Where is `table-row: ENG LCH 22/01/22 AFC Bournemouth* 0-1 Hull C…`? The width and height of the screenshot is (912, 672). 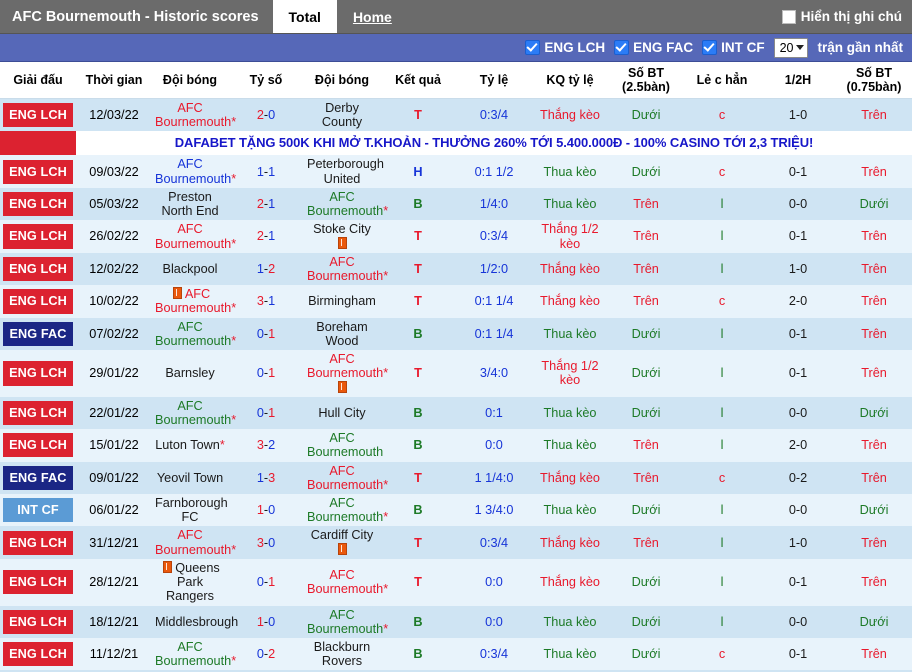 table-row: ENG LCH 22/01/22 AFC Bournemouth* 0-1 Hull C… is located at coordinates (456, 413).